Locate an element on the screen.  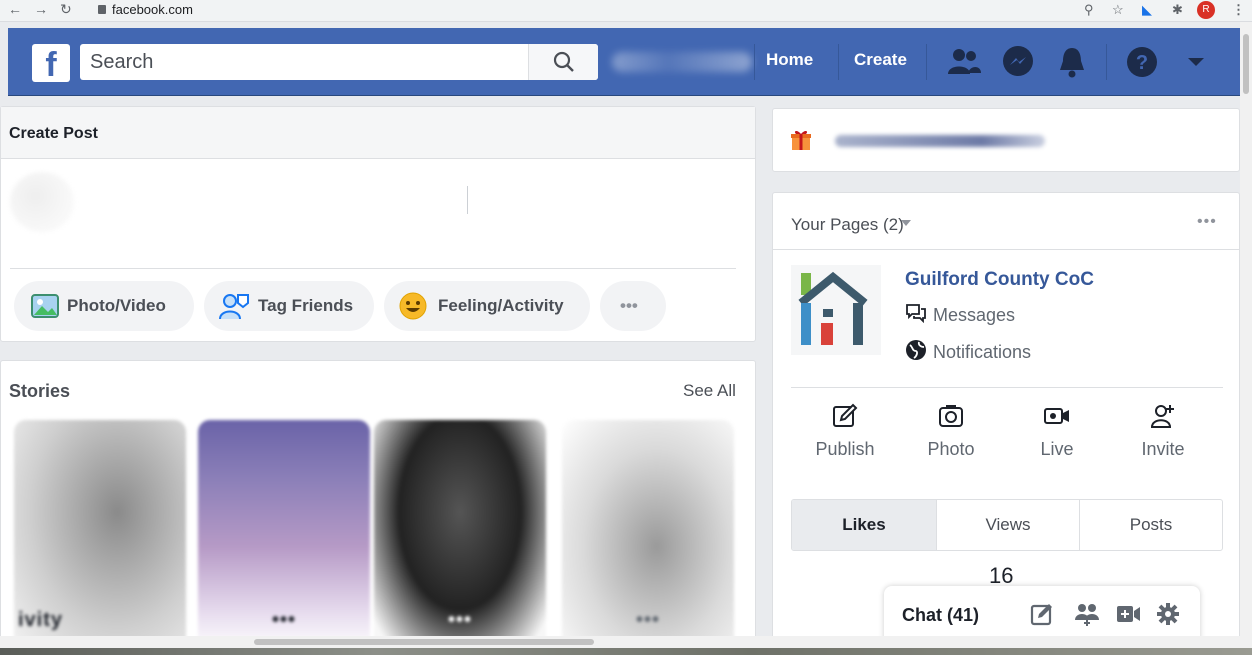
your-pages-title: Your Pages (2) is located at coordinates (847, 225).